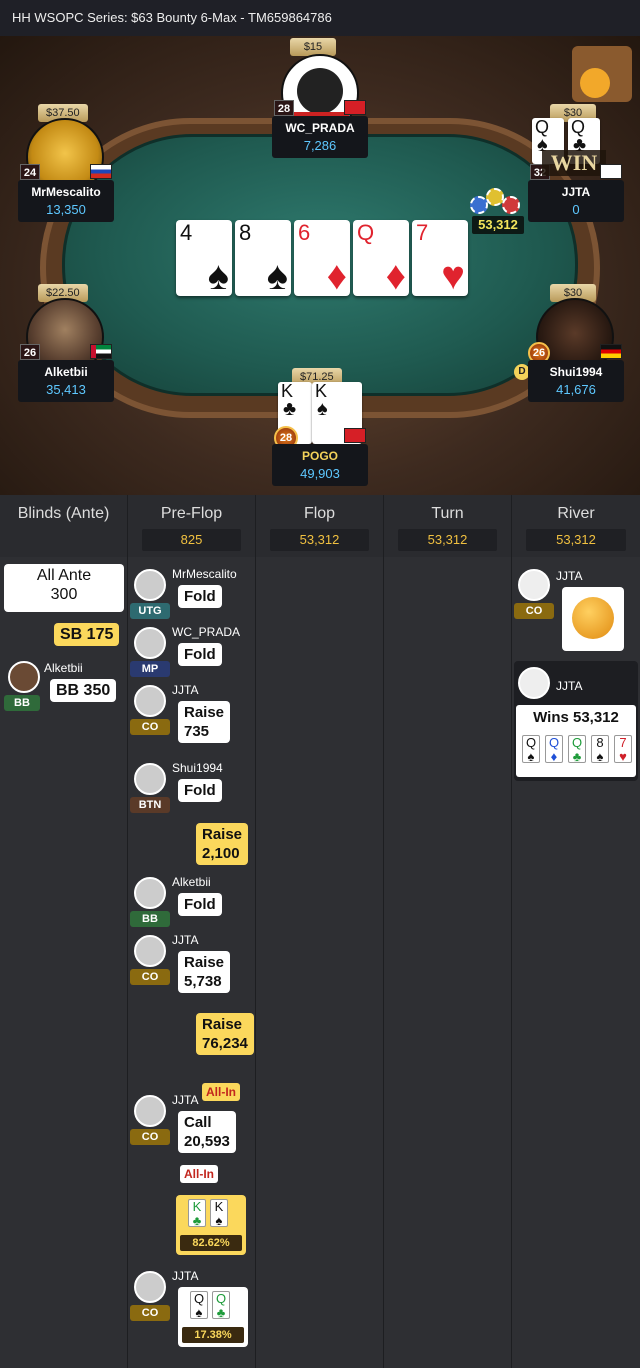 Image resolution: width=640 pixels, height=1368 pixels. What do you see at coordinates (191, 513) in the screenshot?
I see `column-title: Pre-Flop` at bounding box center [191, 513].